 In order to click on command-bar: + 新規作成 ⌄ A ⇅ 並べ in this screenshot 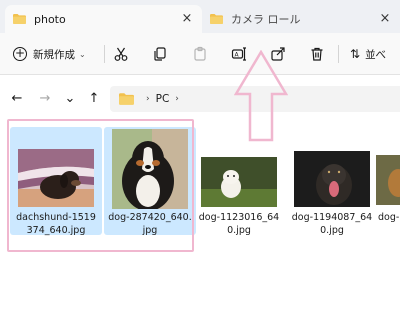, I will do `click(200, 54)`.